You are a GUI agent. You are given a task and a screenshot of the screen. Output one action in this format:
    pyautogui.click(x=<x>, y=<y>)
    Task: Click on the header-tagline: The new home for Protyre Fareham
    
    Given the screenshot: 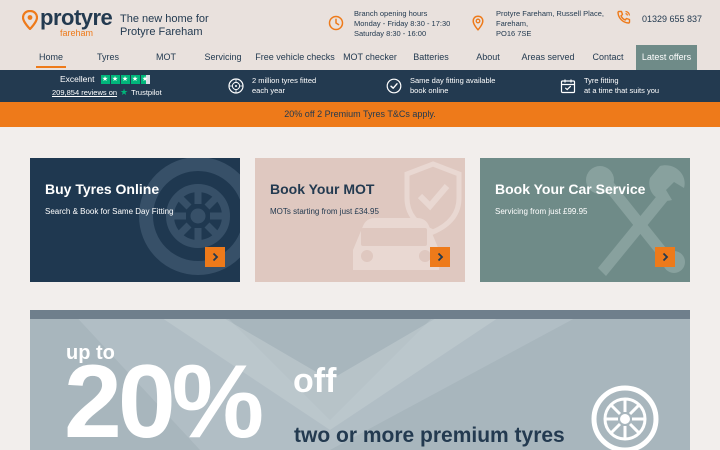 What is the action you would take?
    pyautogui.click(x=164, y=25)
    